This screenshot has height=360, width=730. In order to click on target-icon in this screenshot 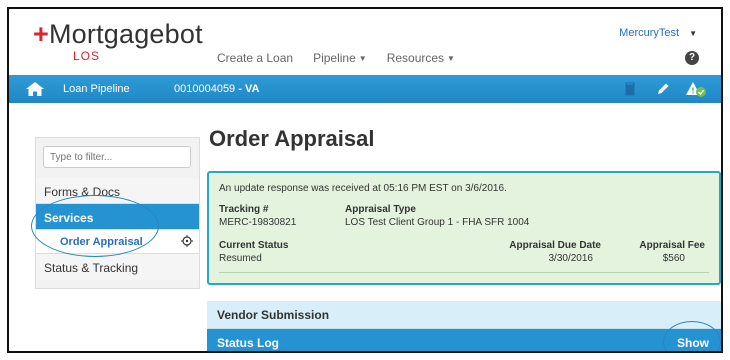, I will do `click(187, 241)`.